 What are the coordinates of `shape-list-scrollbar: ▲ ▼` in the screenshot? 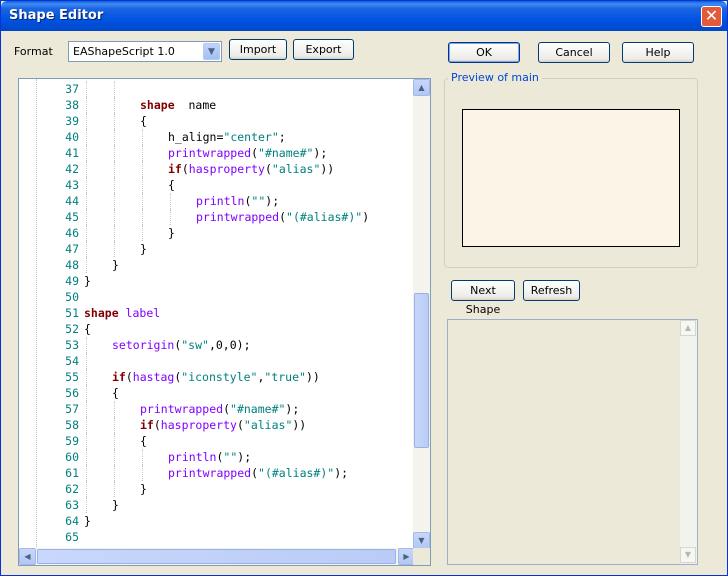 It's located at (688, 442).